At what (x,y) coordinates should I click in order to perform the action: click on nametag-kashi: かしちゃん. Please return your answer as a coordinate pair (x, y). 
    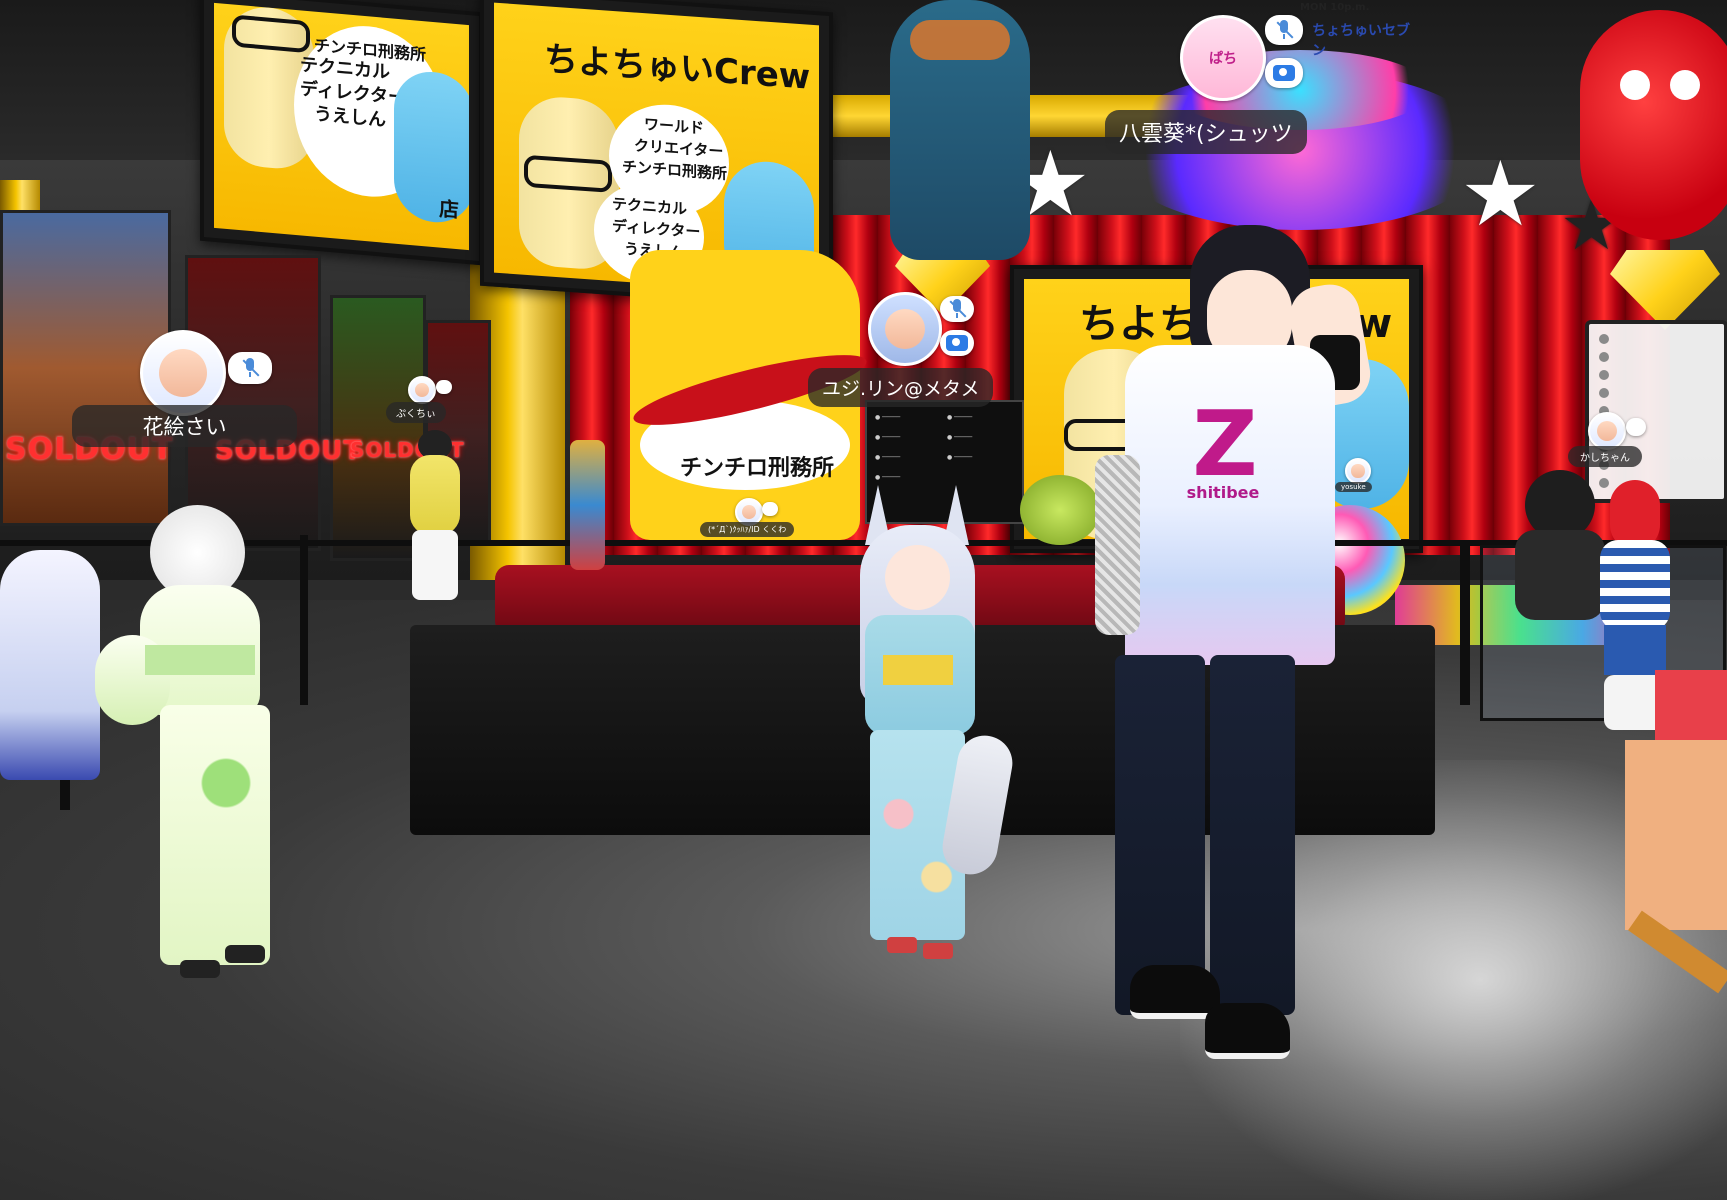
    Looking at the image, I should click on (1605, 456).